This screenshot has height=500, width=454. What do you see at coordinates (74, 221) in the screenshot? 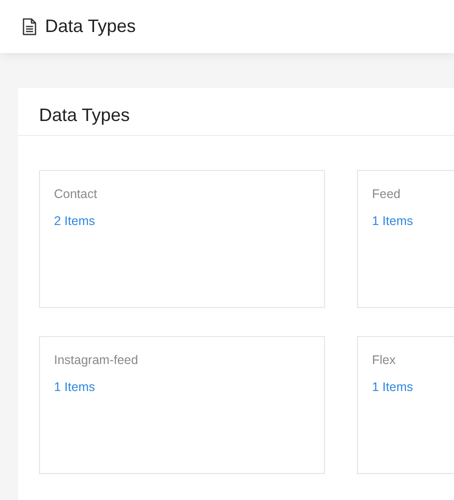
I see `items-count-link: 2 Items` at bounding box center [74, 221].